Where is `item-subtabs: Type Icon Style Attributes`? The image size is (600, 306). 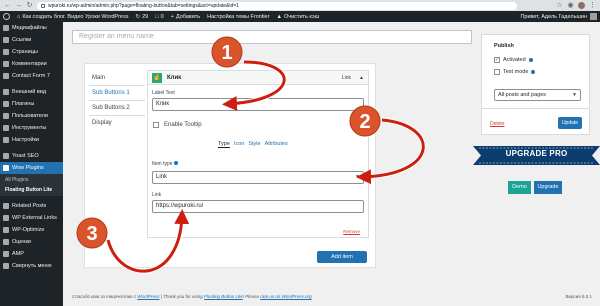
item-subtabs: Type Icon Style Attributes is located at coordinates (253, 144).